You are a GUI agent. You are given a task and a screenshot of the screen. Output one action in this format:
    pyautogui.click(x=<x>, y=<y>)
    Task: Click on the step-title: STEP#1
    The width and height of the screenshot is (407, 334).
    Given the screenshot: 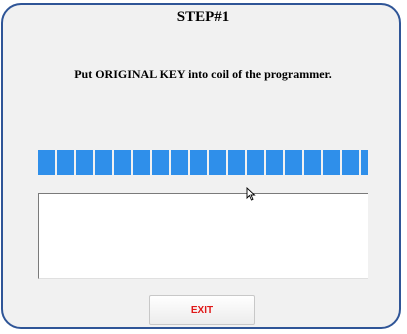 What is the action you would take?
    pyautogui.click(x=203, y=17)
    